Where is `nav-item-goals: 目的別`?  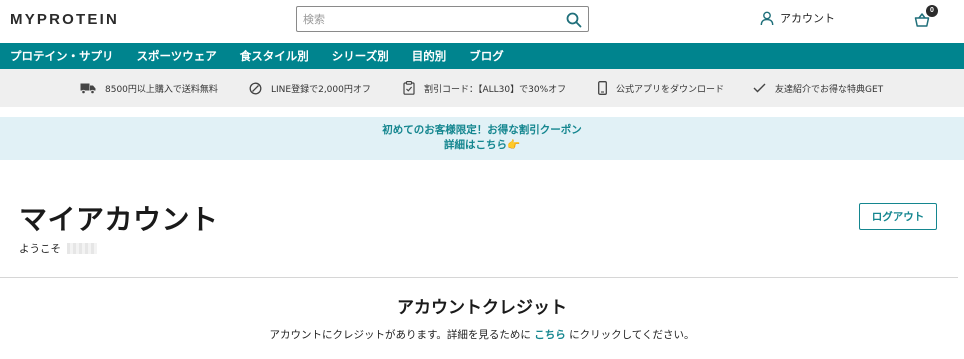
nav-item-goals: 目的別 is located at coordinates (429, 56).